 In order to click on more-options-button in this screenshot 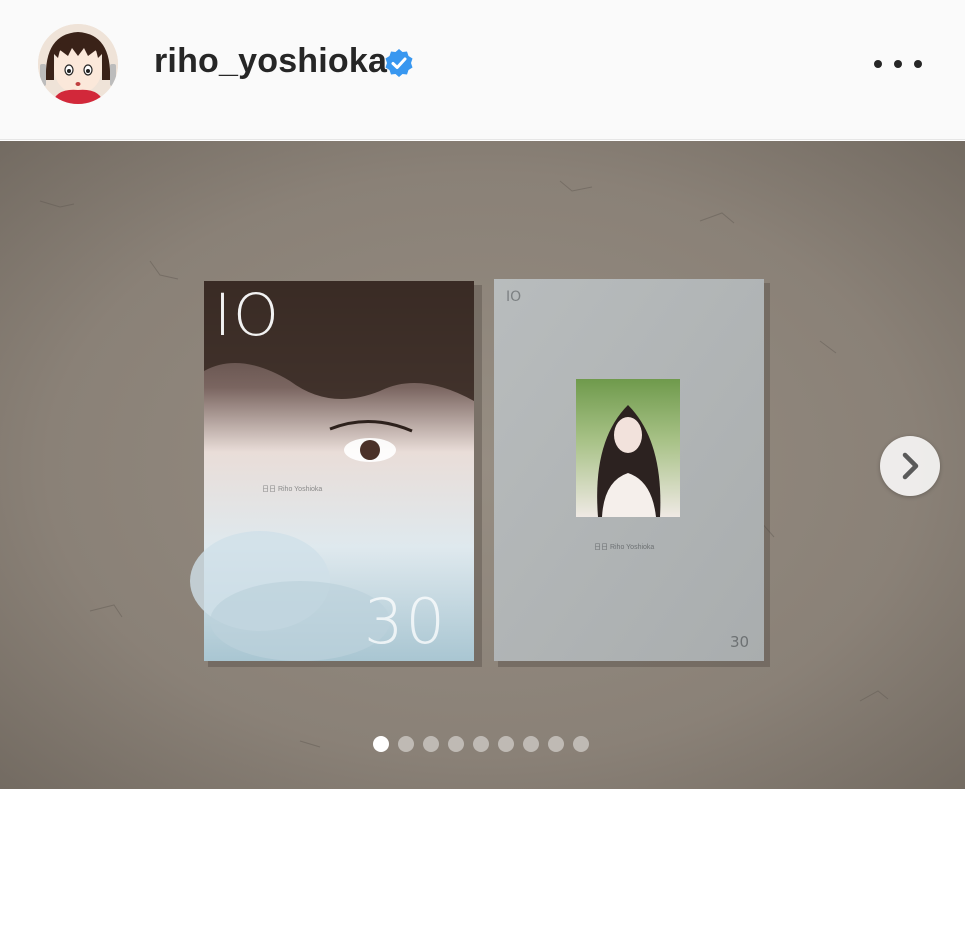, I will do `click(898, 64)`.